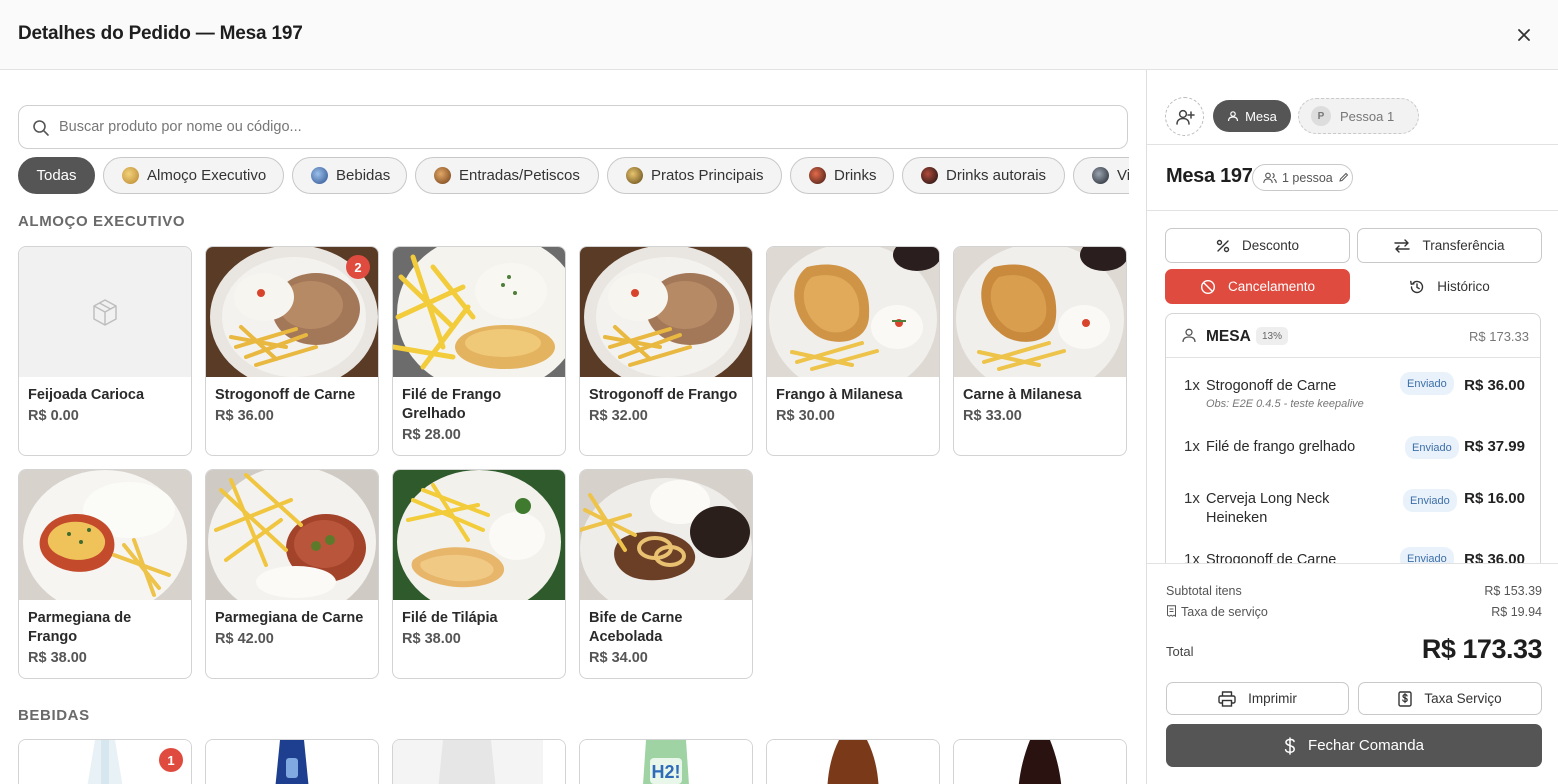 The width and height of the screenshot is (1558, 784). Describe the element at coordinates (519, 175) in the screenshot. I see `chip-label: Entradas/Petiscos` at that location.